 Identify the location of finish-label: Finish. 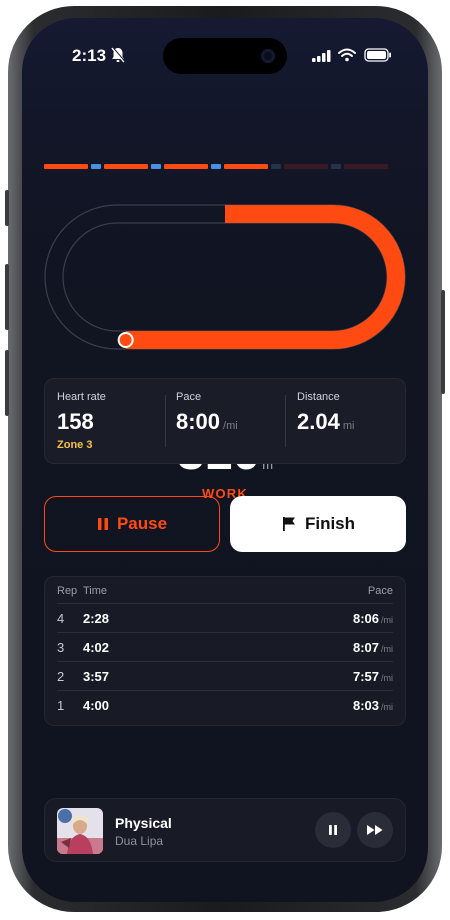
(330, 523).